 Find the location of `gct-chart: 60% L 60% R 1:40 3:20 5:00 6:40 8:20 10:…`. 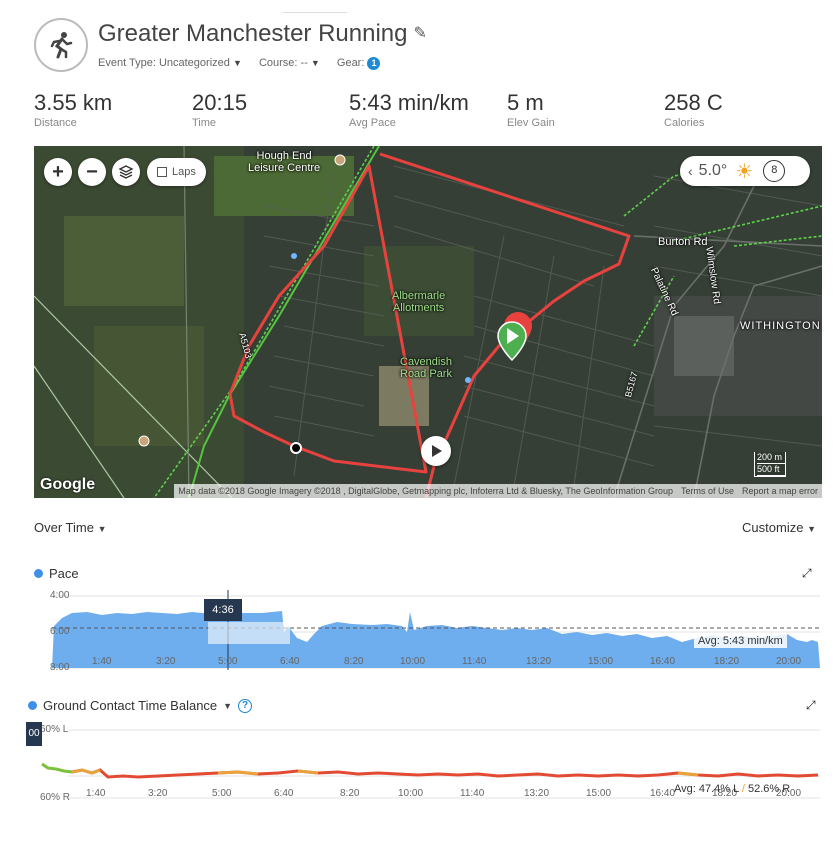

gct-chart: 60% L 60% R 1:40 3:20 5:00 6:40 8:20 10:… is located at coordinates (423, 767).